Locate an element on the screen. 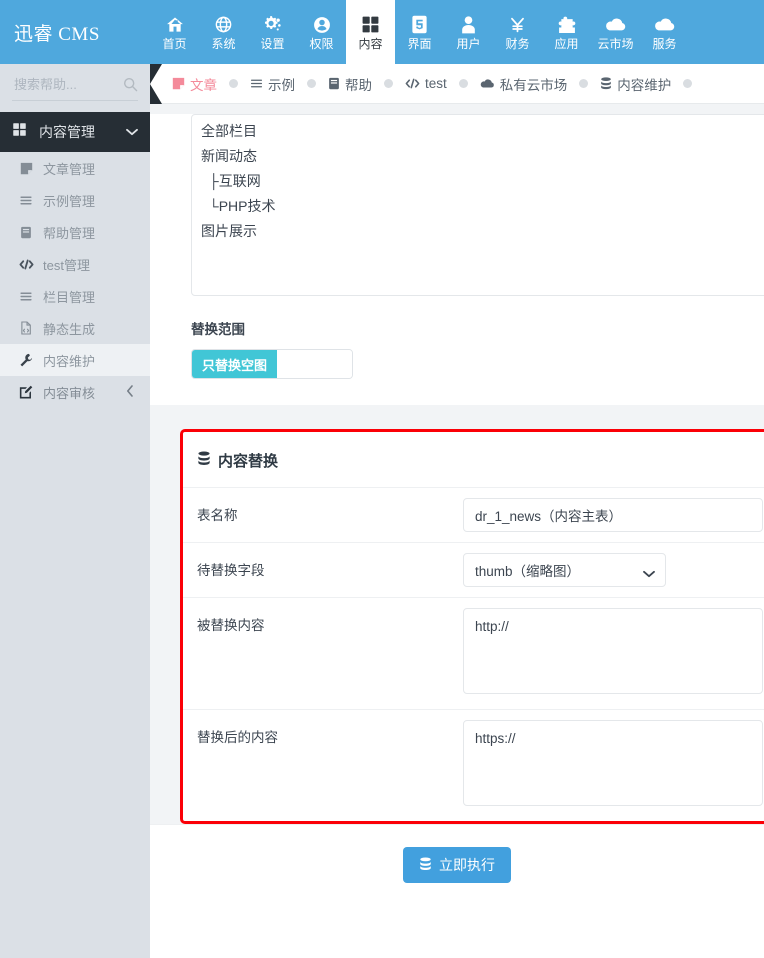 This screenshot has width=764, height=958. topnav-item-apps: 应用 is located at coordinates (566, 32).